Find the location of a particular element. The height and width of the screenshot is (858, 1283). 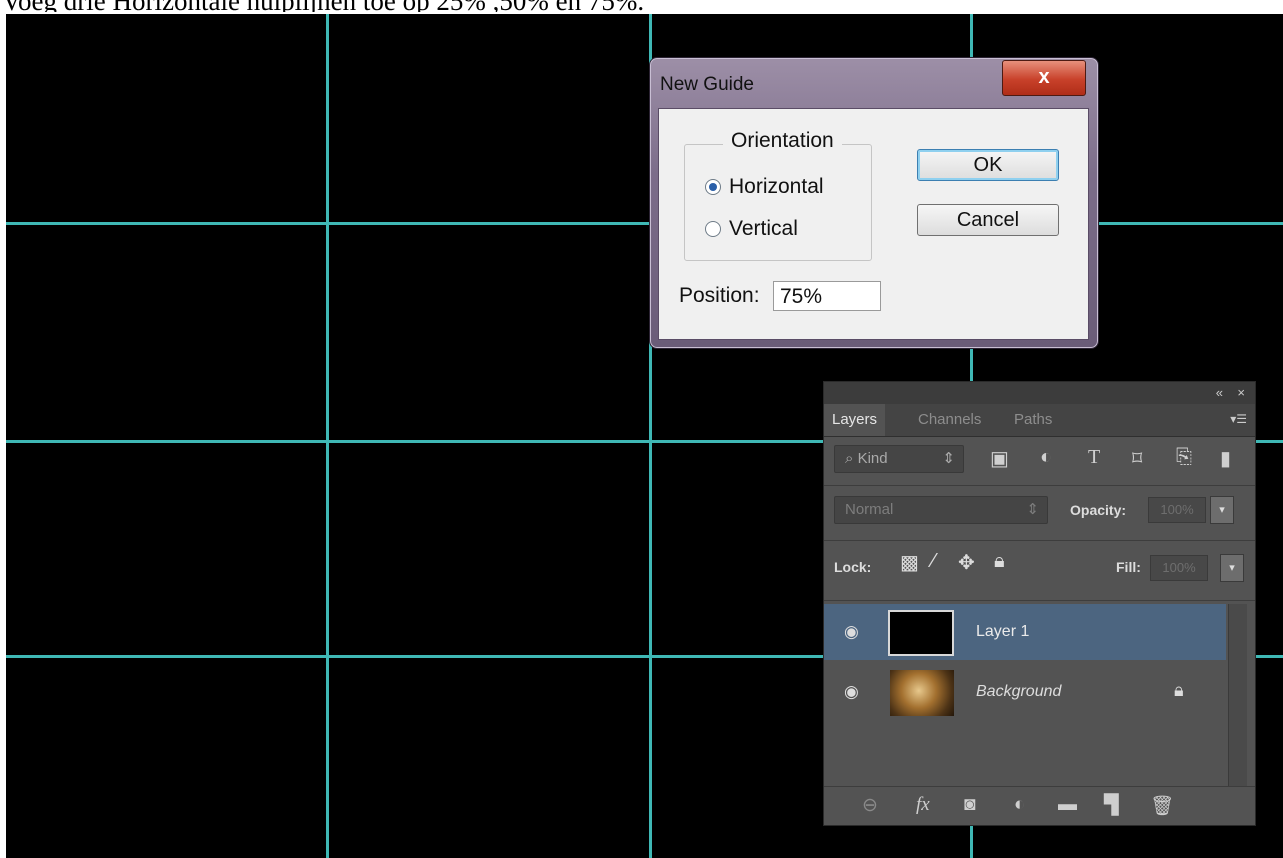

shape-filter-icon: ⌑ is located at coordinates (1137, 458).